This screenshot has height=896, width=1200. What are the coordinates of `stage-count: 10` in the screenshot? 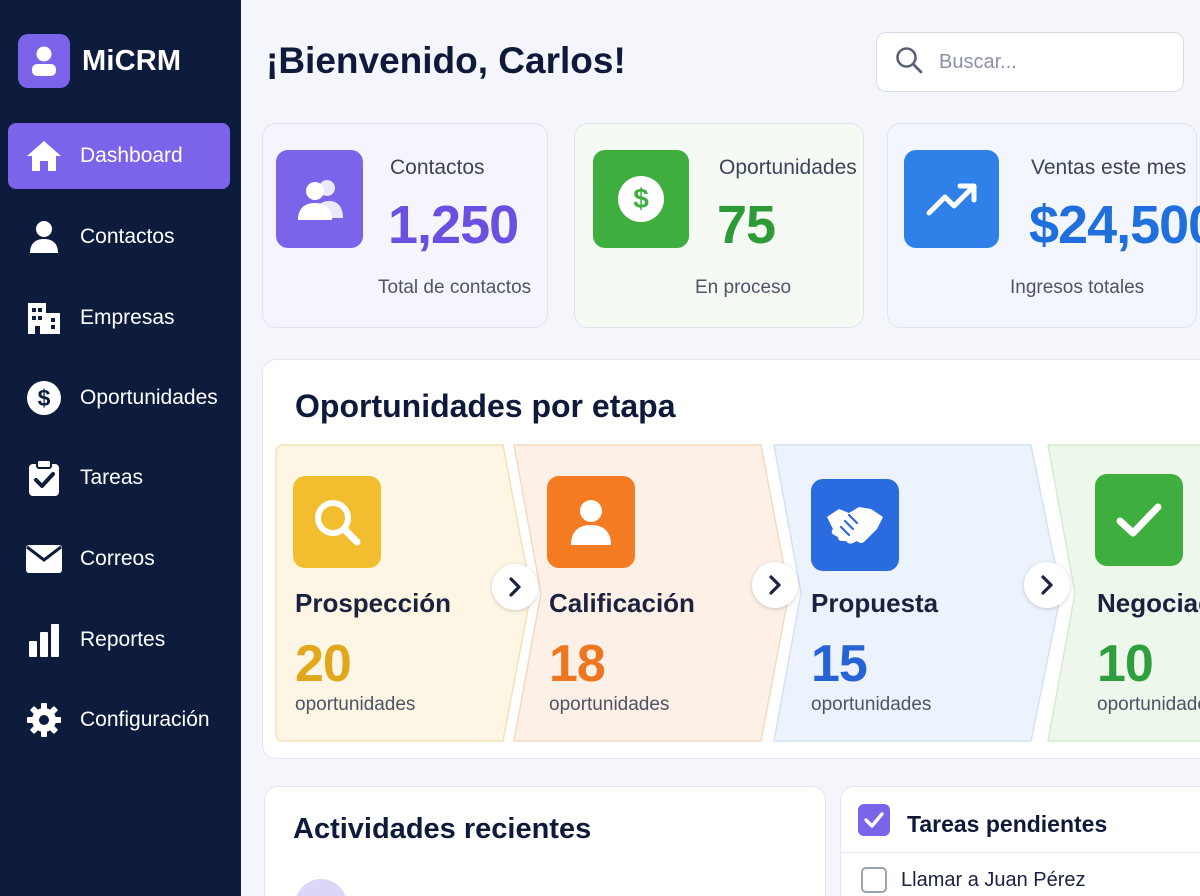 It's located at (1125, 664).